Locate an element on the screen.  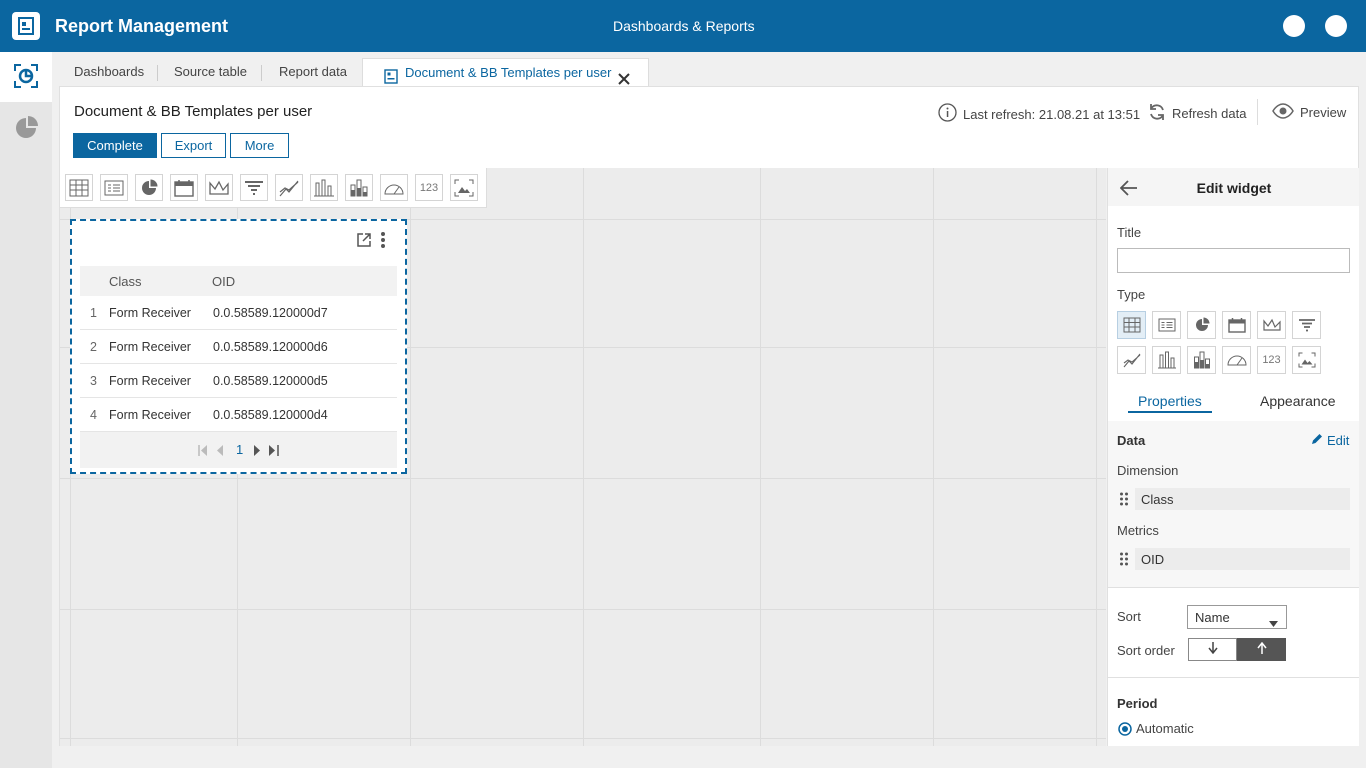
calendar-type-icon is located at coordinates (1236, 325).